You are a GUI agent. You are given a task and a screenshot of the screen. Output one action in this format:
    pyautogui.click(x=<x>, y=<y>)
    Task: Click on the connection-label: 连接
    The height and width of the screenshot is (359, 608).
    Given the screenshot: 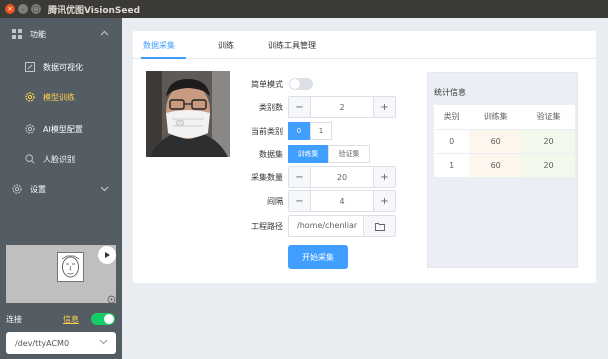 What is the action you would take?
    pyautogui.click(x=14, y=319)
    